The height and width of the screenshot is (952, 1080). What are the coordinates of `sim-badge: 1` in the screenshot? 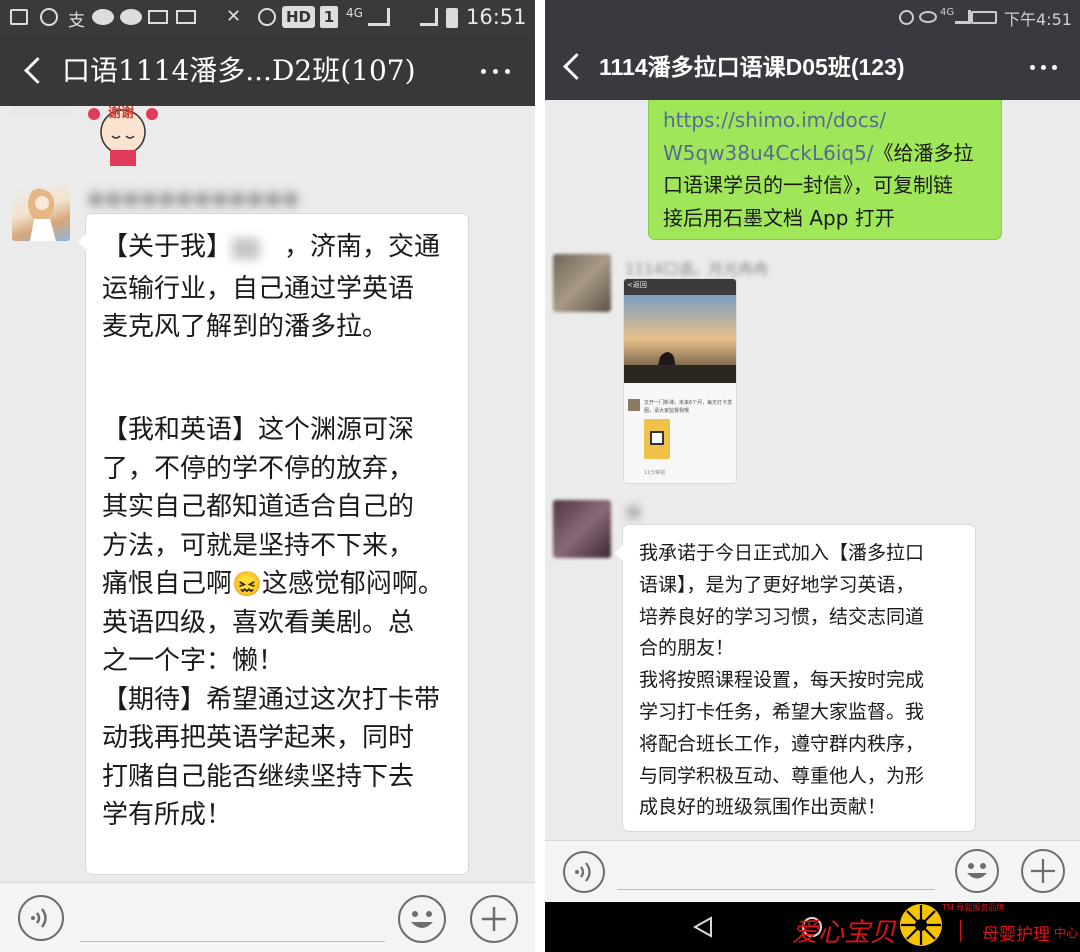 It's located at (329, 17).